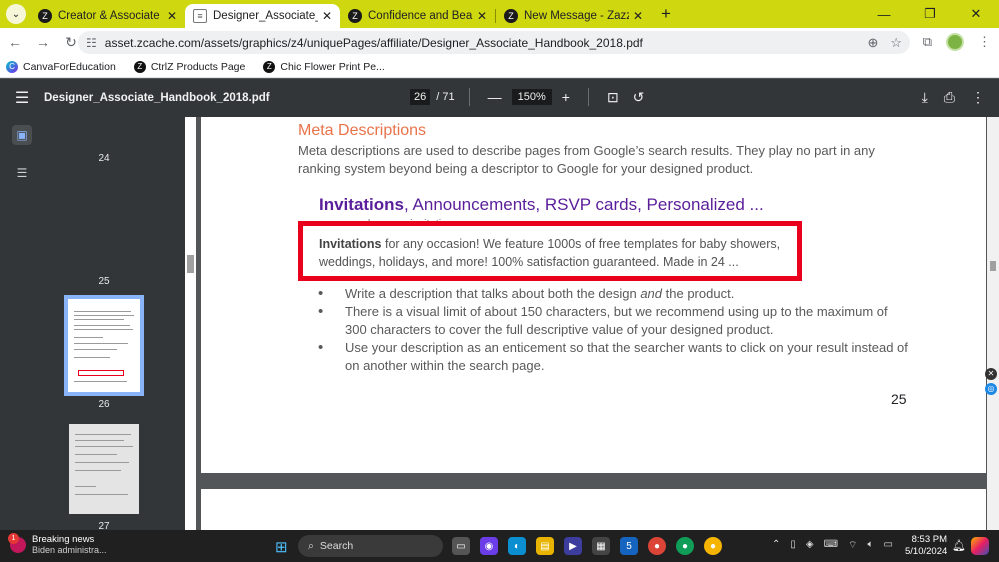 Image resolution: width=999 pixels, height=562 pixels. Describe the element at coordinates (613, 97) in the screenshot. I see `fit-page-icon: ⊡` at that location.